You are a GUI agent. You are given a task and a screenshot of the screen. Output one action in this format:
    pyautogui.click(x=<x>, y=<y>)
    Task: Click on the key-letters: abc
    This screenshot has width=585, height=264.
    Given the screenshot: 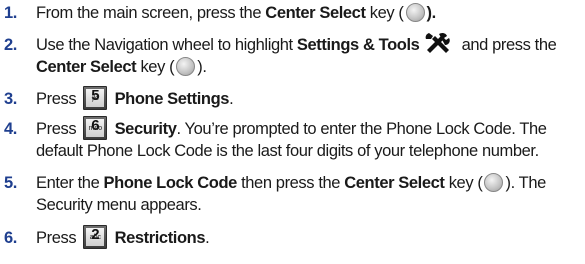 What is the action you would take?
    pyautogui.click(x=95, y=237)
    